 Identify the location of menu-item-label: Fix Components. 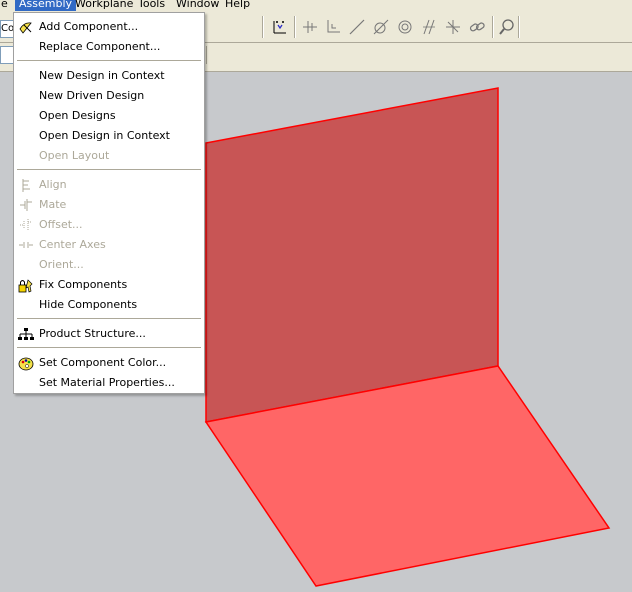
(83, 284).